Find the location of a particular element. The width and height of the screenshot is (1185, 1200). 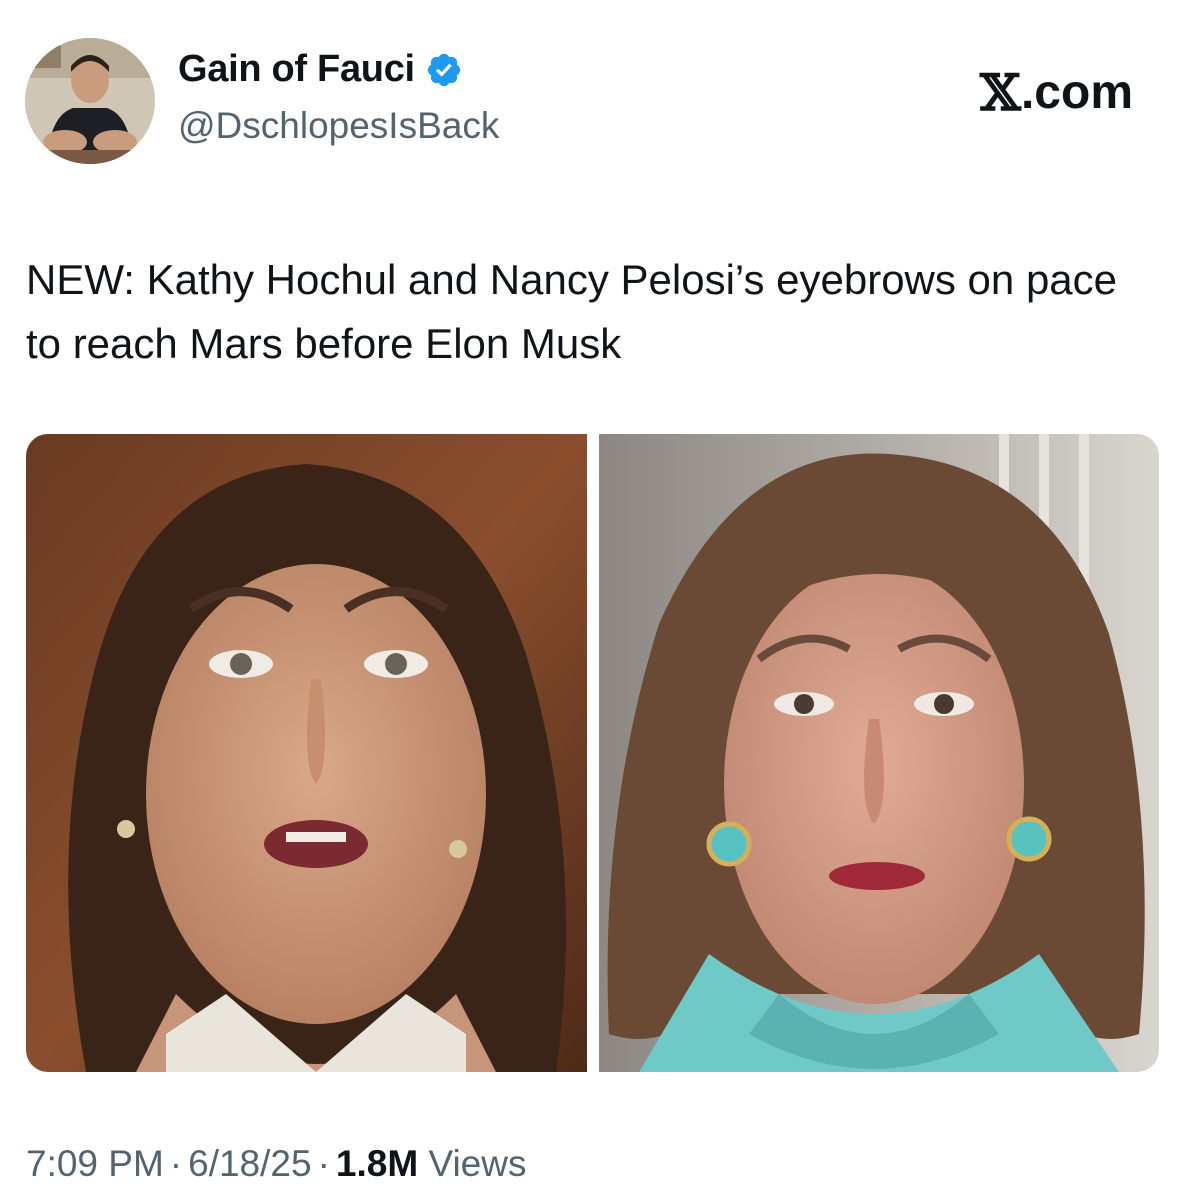

author-handle: @DschlopesIsBack is located at coordinates (338, 126).